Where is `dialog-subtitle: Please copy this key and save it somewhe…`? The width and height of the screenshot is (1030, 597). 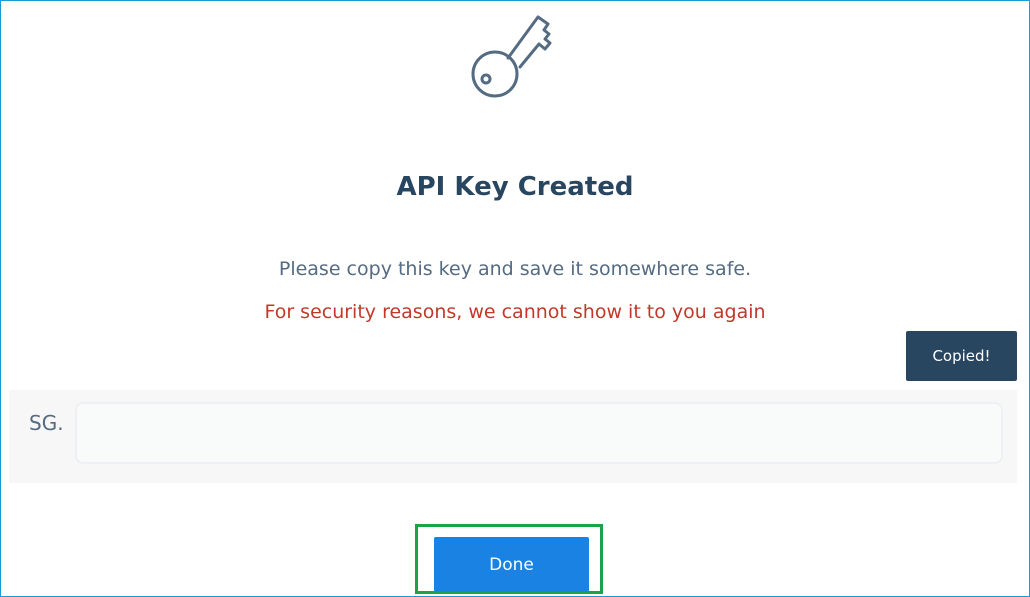 dialog-subtitle: Please copy this key and save it somewhe… is located at coordinates (515, 269).